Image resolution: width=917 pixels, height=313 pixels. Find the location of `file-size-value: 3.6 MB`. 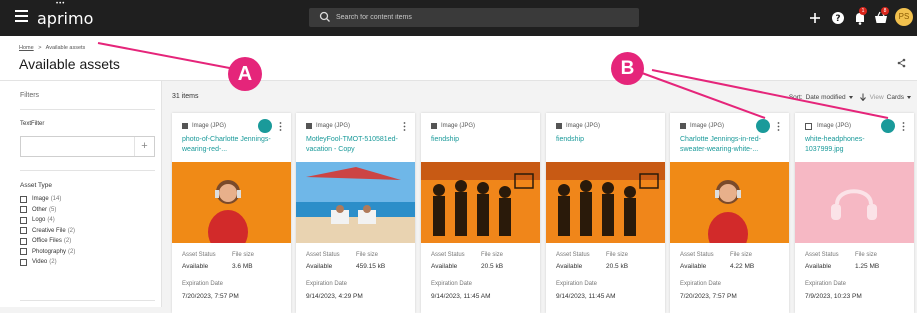

file-size-value: 3.6 MB is located at coordinates (242, 266).